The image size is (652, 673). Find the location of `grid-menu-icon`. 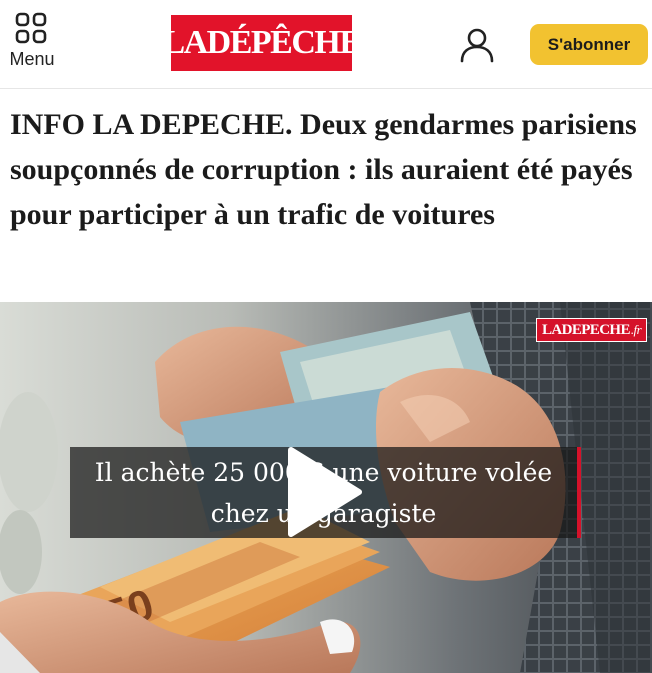

grid-menu-icon is located at coordinates (31, 28).